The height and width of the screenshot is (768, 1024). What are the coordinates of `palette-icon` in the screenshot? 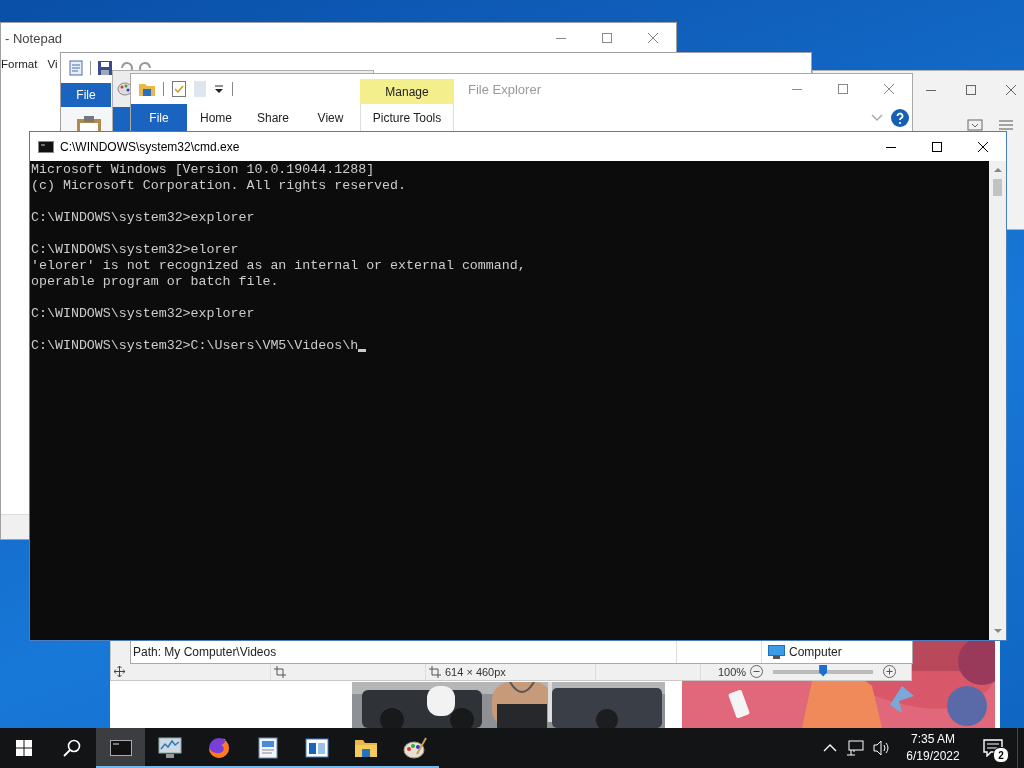 It's located at (414, 748).